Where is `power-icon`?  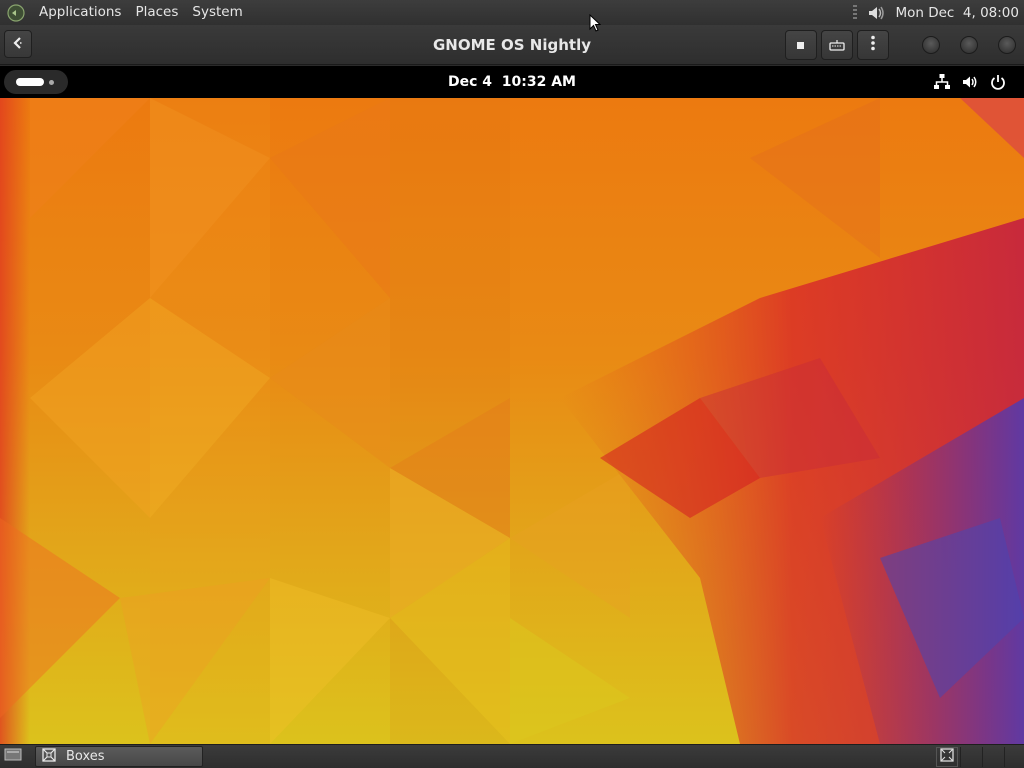
power-icon is located at coordinates (998, 82).